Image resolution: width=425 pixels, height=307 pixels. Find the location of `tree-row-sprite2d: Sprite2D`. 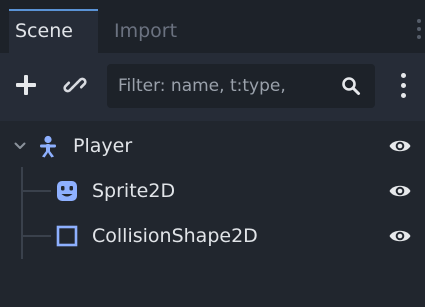

tree-row-sprite2d: Sprite2D is located at coordinates (212, 191).